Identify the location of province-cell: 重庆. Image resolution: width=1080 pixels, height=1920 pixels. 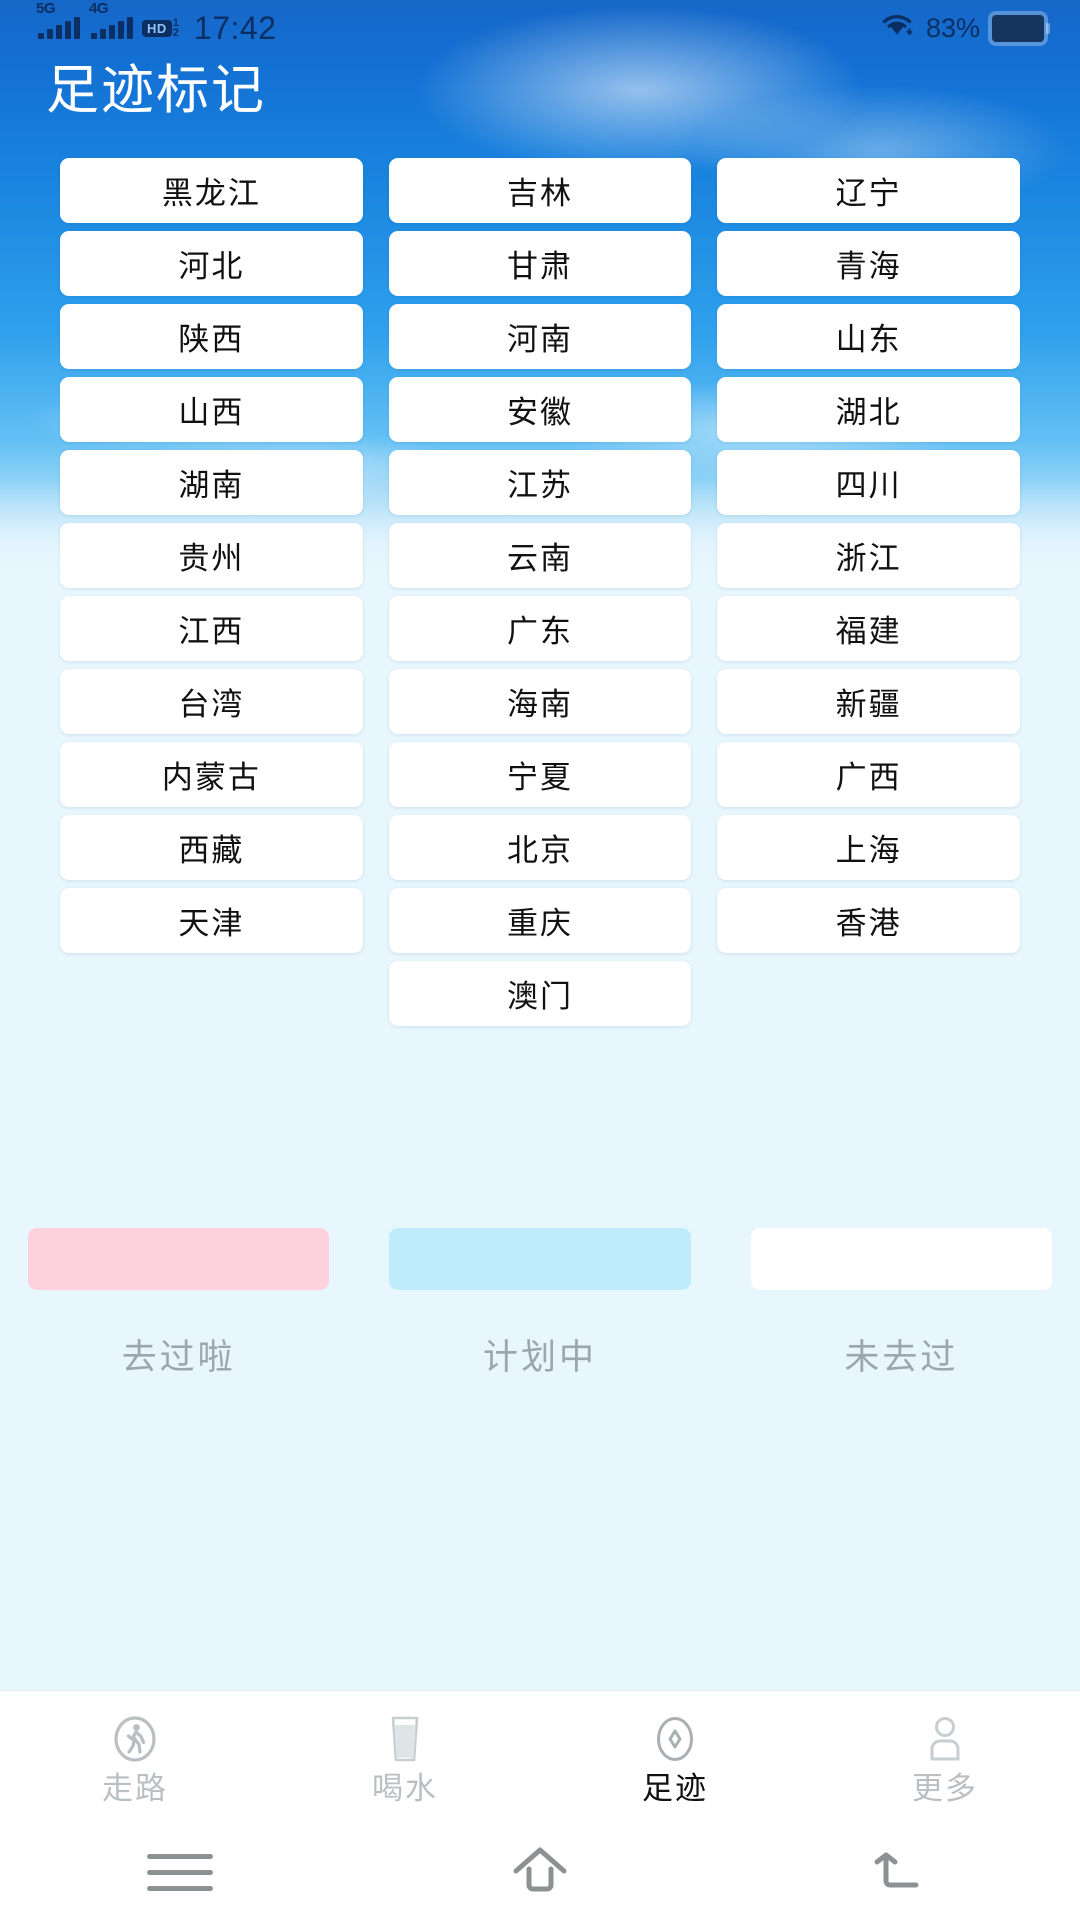
(540, 920).